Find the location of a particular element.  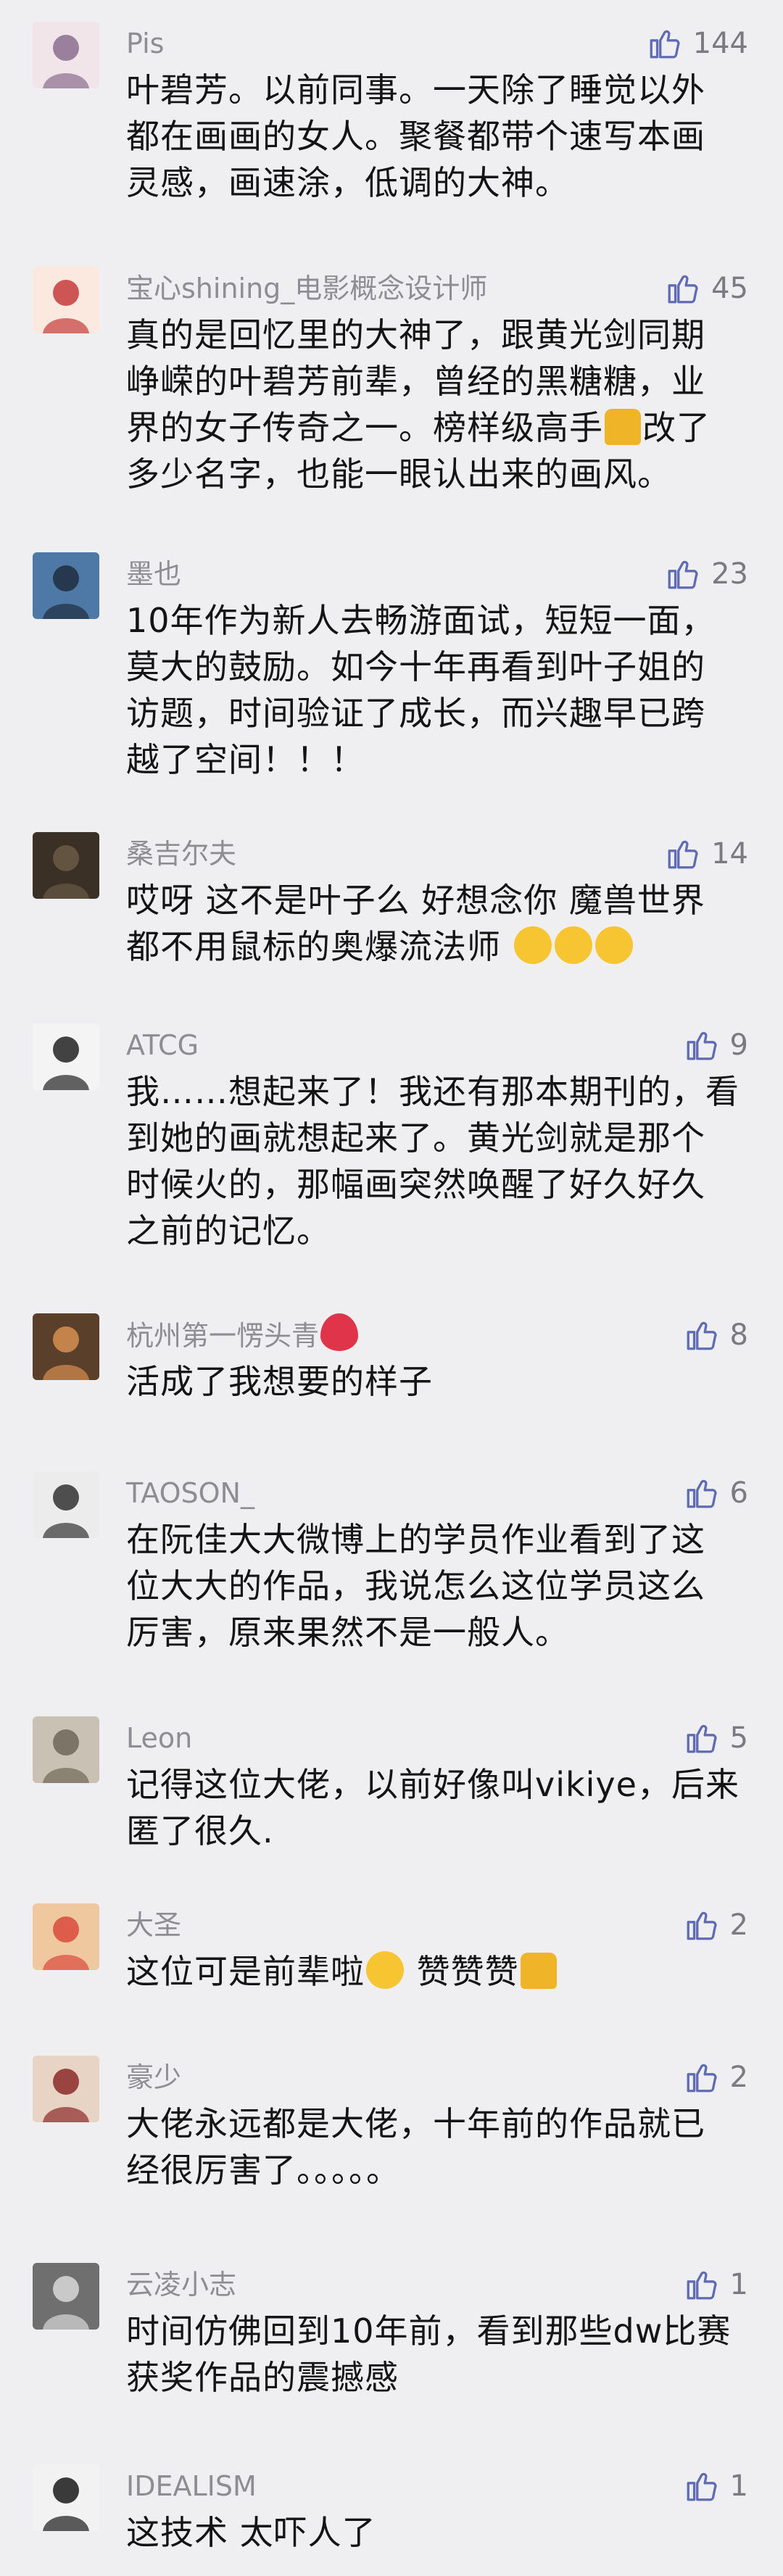

comment-text-line: 获奖作品的震撼感 is located at coordinates (262, 2377).